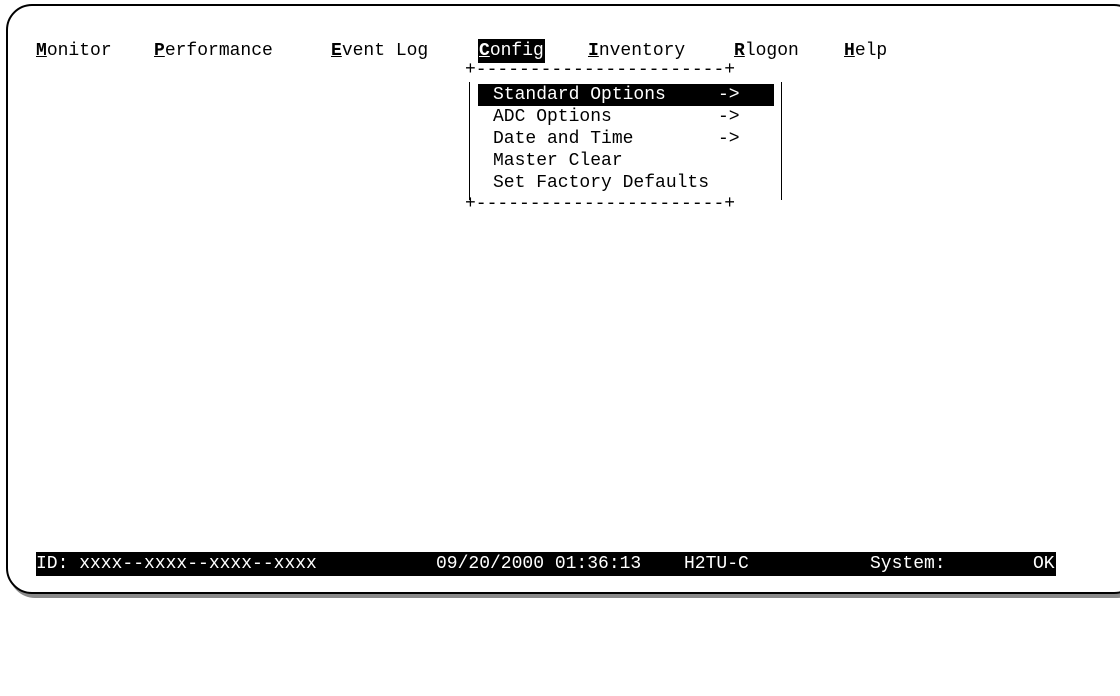 Image resolution: width=1120 pixels, height=696 pixels. I want to click on menu-help-hotkey: H, so click(849, 51).